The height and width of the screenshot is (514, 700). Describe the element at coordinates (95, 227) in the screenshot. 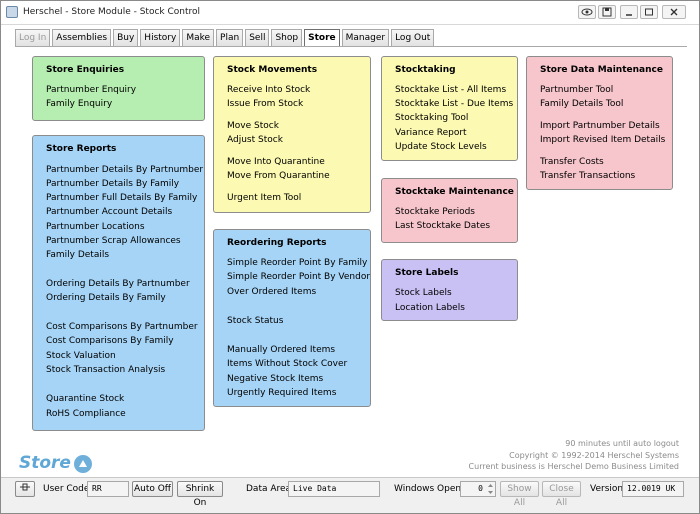

I see `link-partnumber-locations: Partnumber Locations` at that location.